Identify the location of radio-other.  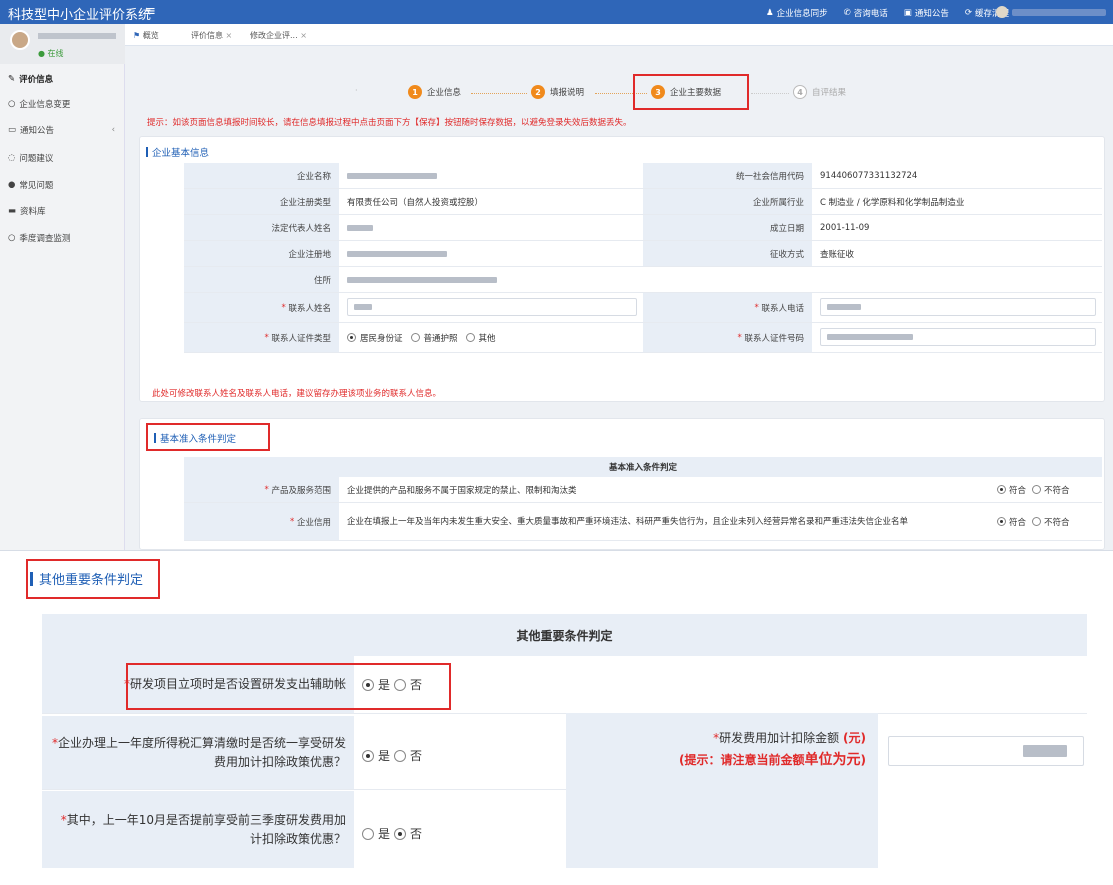
(470, 337).